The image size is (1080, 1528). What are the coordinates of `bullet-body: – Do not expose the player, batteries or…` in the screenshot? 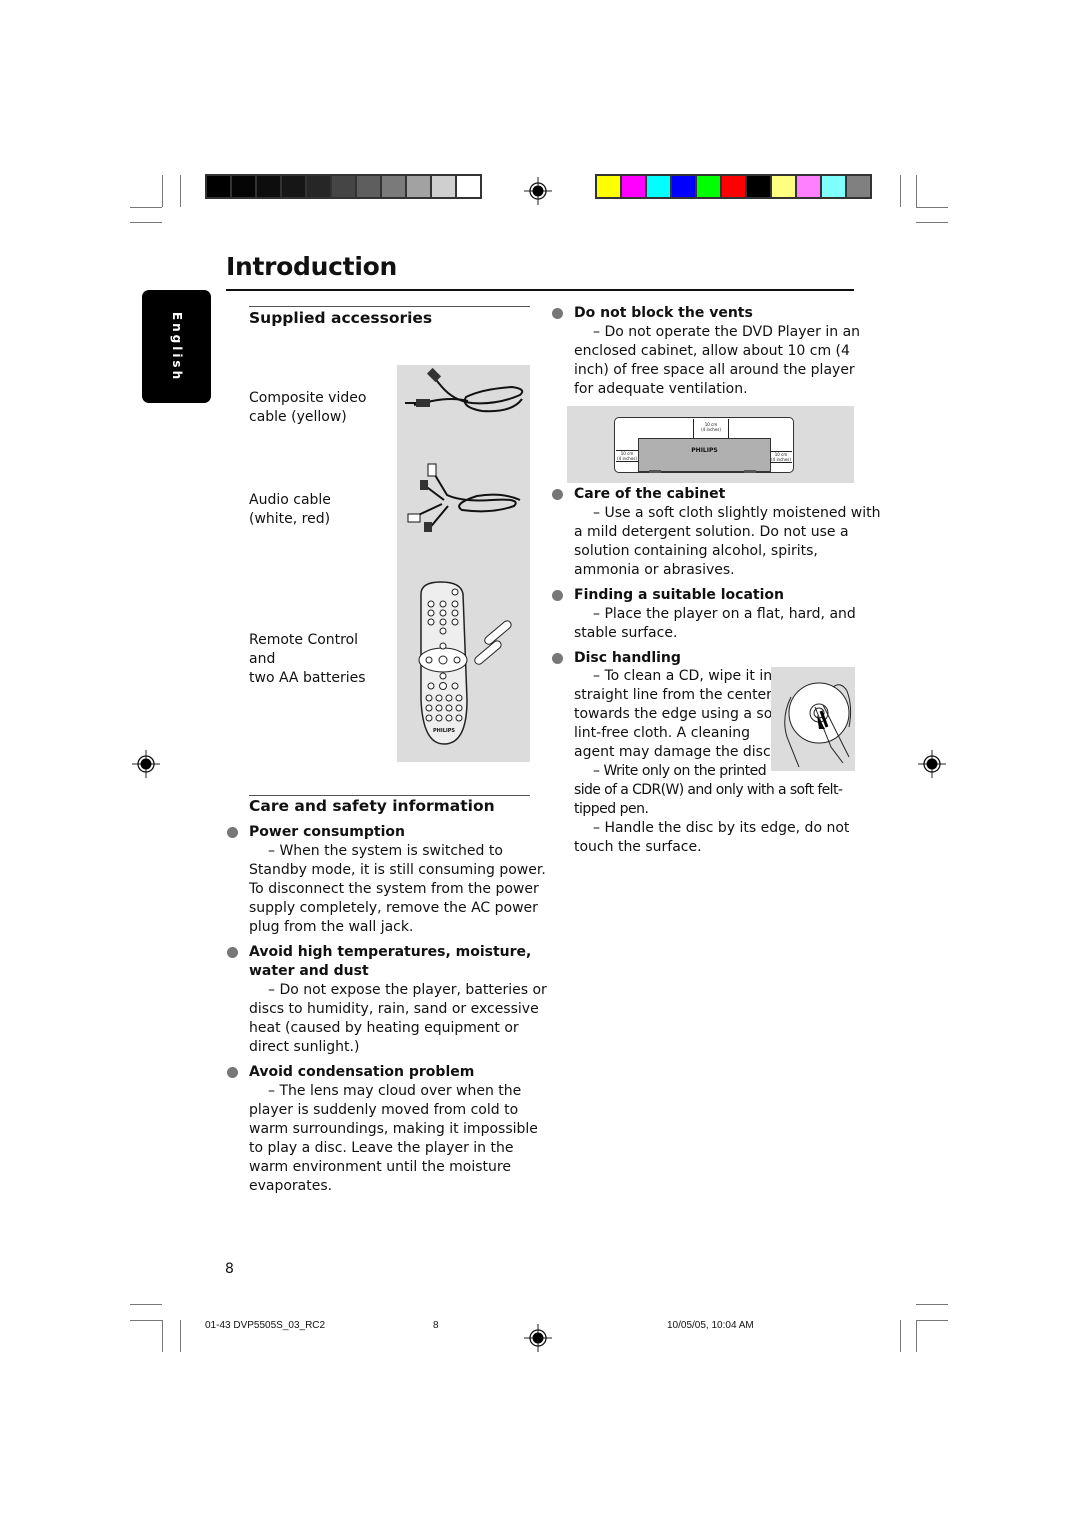 It's located at (398, 1019).